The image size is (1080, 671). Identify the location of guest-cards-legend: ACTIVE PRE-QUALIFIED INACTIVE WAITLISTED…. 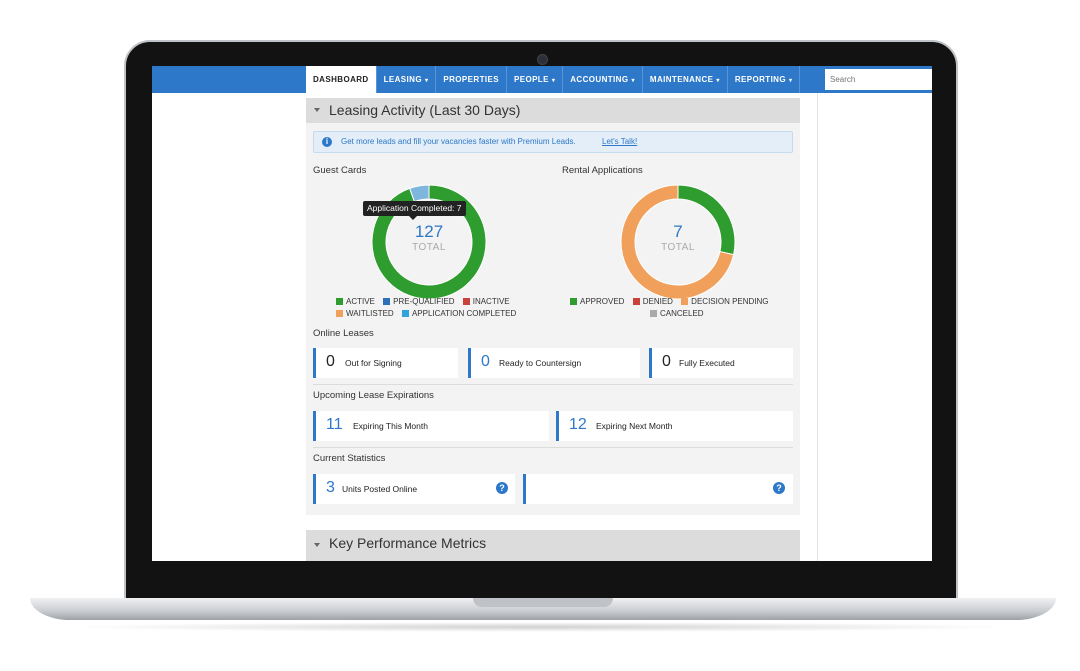
(429, 307).